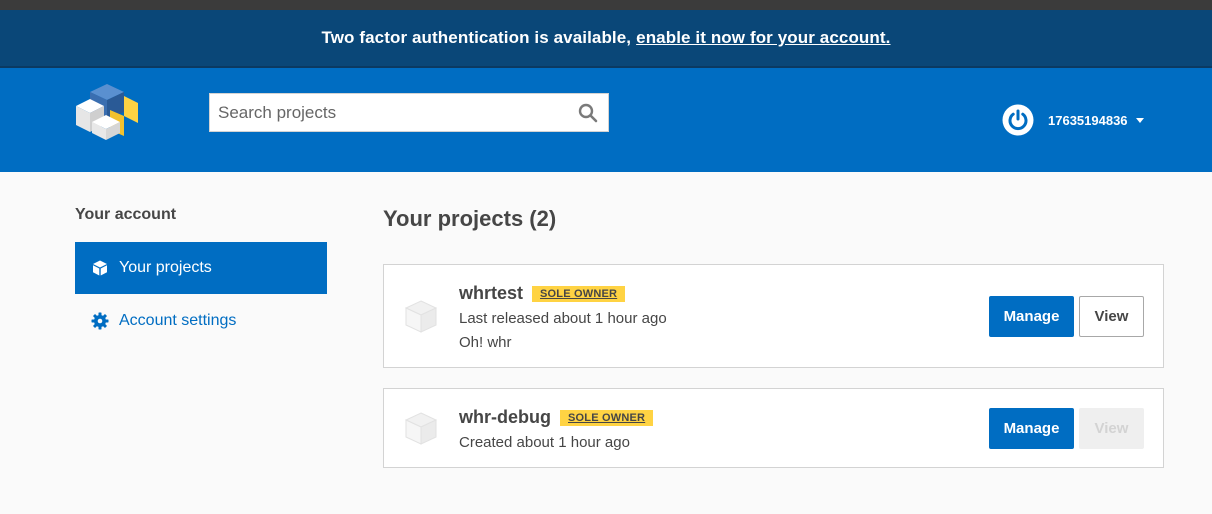 This screenshot has width=1212, height=514. I want to click on browser-top-strip, so click(606, 5).